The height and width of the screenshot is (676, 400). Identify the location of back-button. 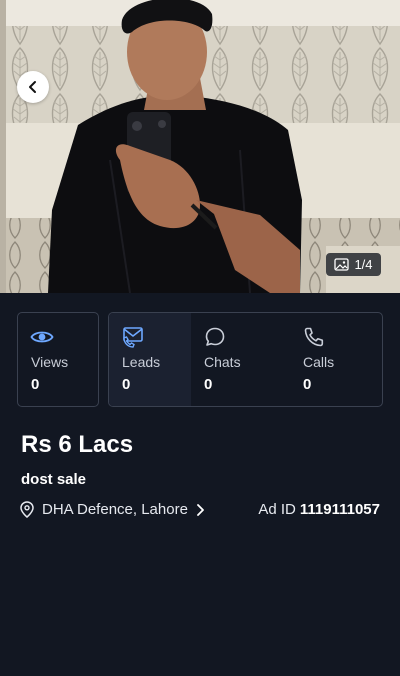
(33, 87).